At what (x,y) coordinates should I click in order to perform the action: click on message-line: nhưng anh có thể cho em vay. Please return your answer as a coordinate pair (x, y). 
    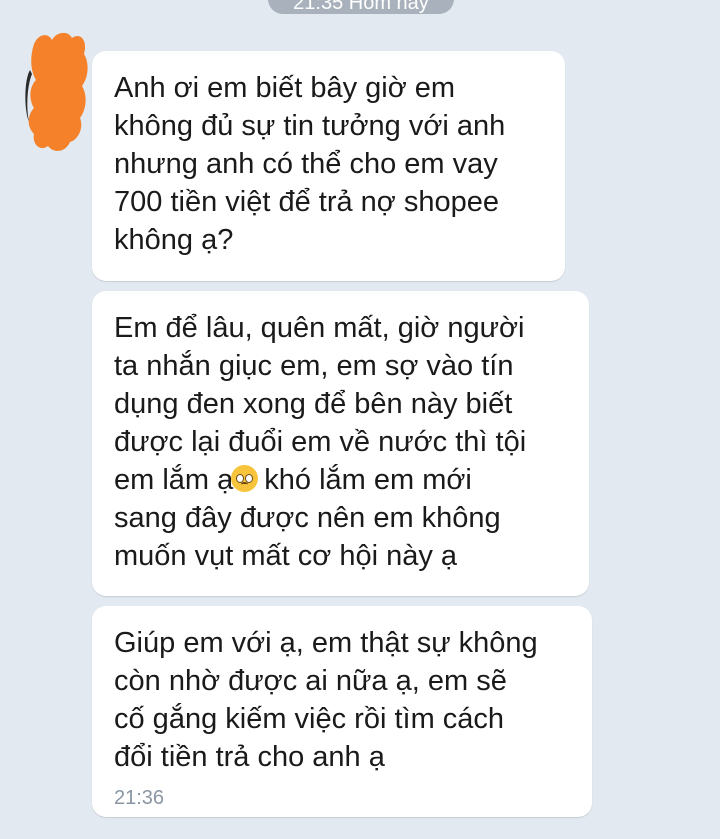
    Looking at the image, I should click on (306, 164).